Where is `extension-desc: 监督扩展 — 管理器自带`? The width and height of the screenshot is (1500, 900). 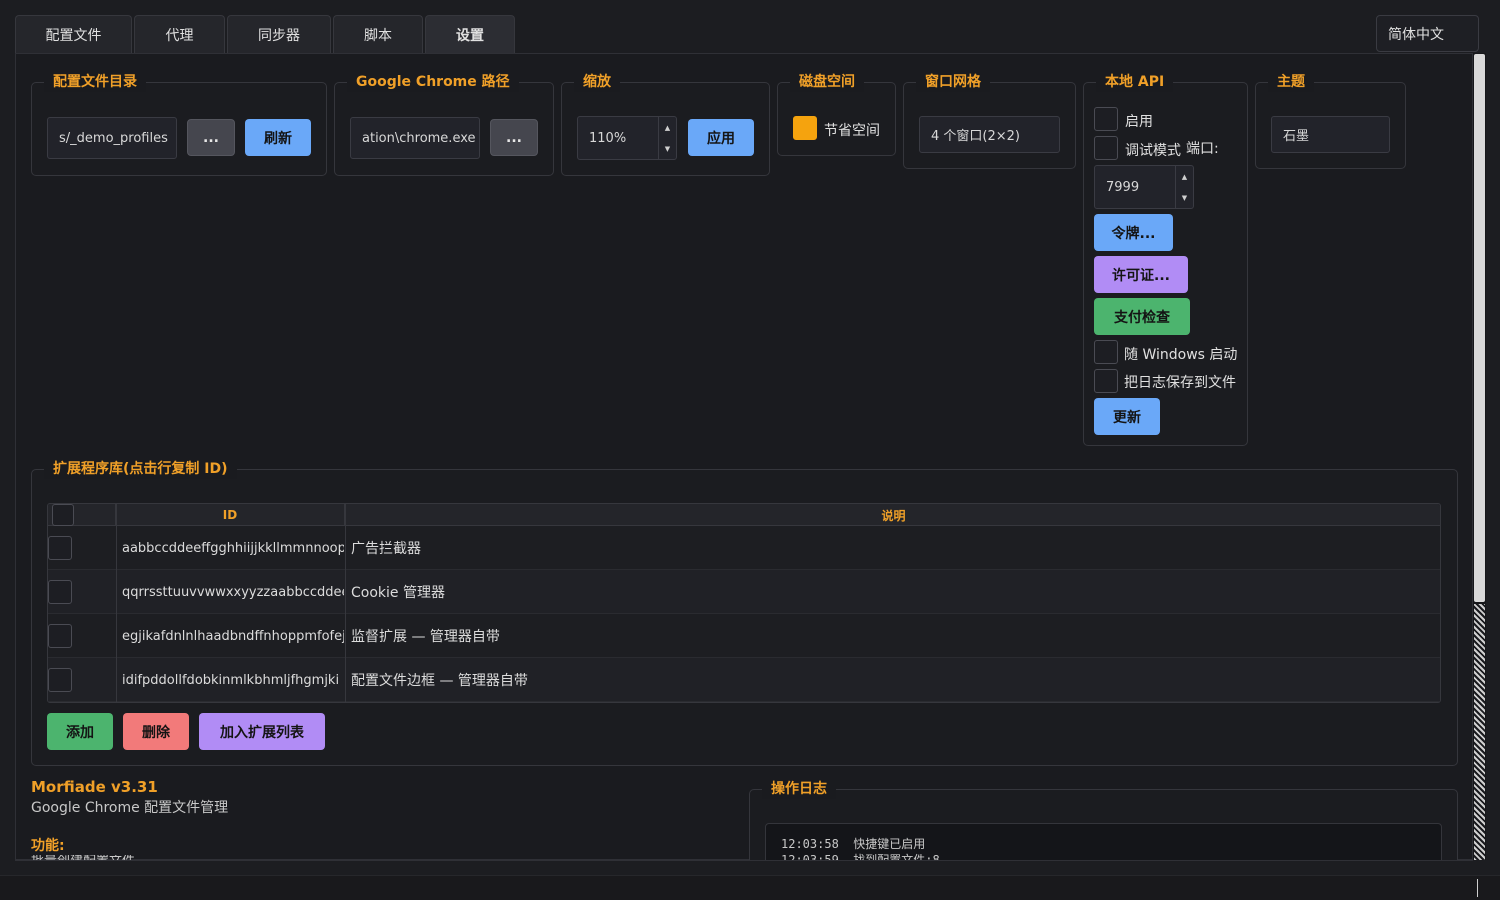
extension-desc: 监督扩展 — 管理器自带 is located at coordinates (425, 637).